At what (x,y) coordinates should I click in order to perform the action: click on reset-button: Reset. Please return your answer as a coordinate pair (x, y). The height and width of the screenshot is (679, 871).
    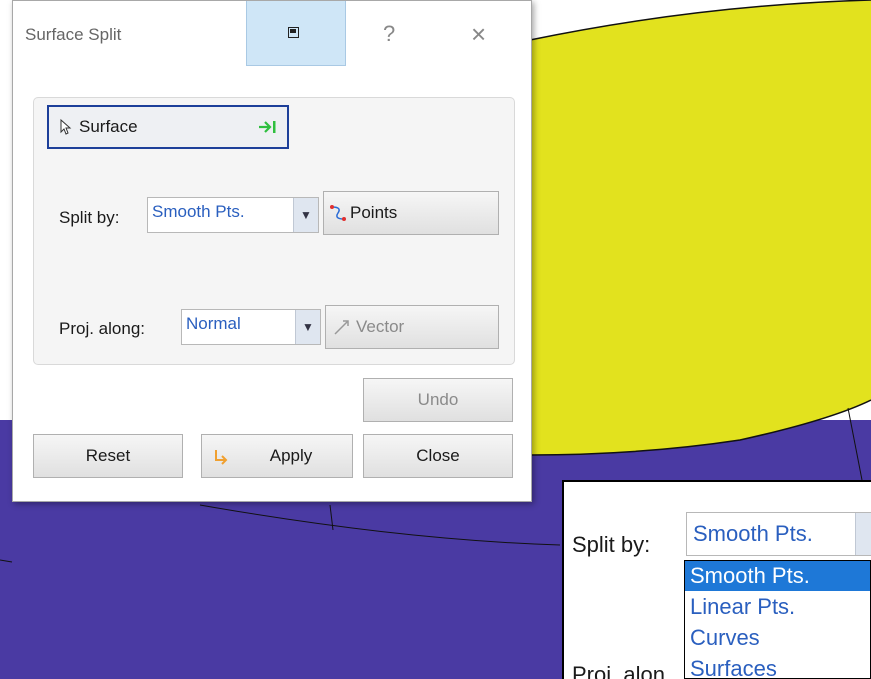
    Looking at the image, I should click on (108, 456).